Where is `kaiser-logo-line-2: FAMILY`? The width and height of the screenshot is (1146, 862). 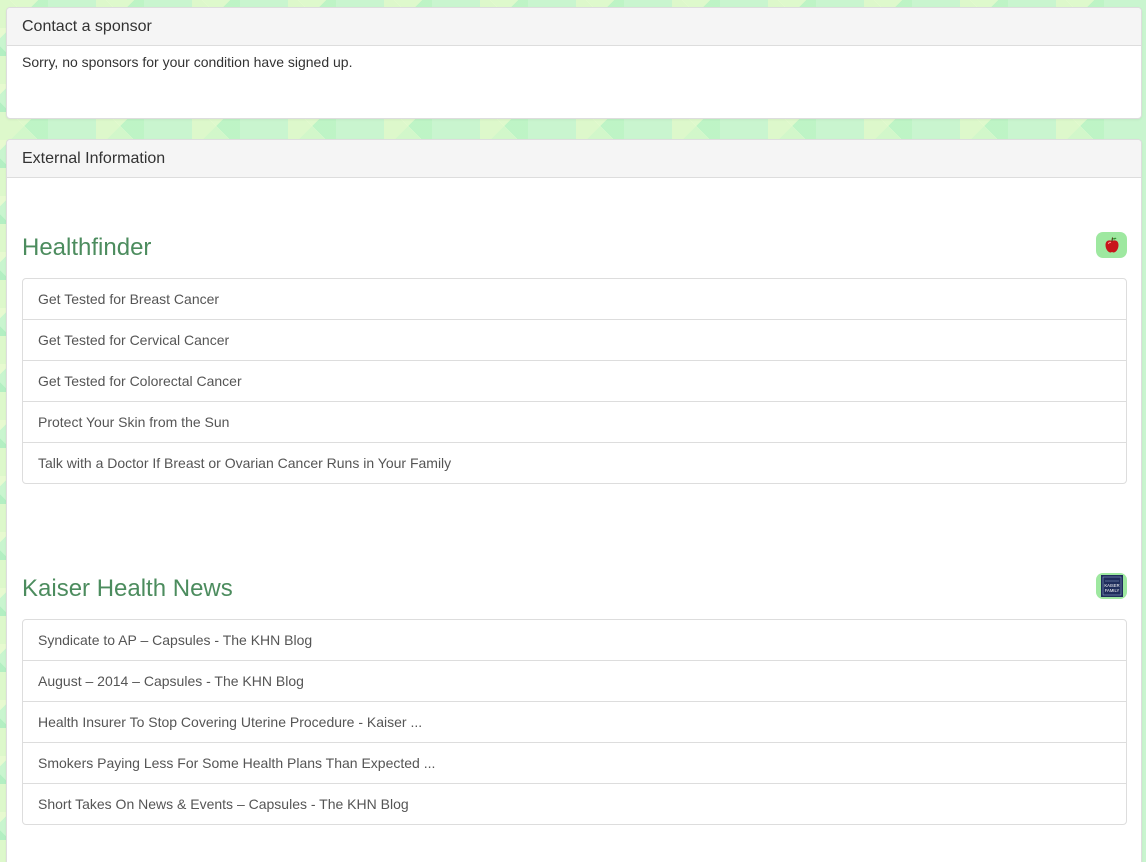
kaiser-logo-line-2: FAMILY is located at coordinates (1111, 590).